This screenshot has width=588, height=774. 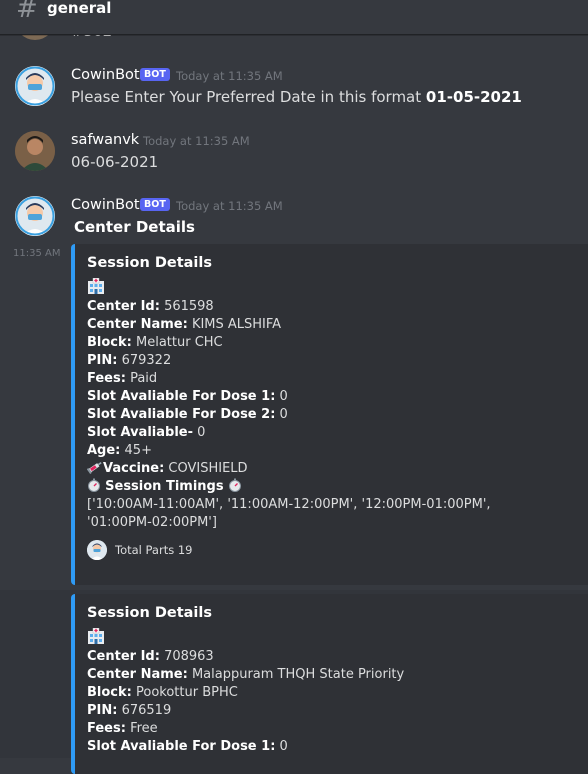 What do you see at coordinates (331, 550) in the screenshot?
I see `embed-footer: Total Parts 19` at bounding box center [331, 550].